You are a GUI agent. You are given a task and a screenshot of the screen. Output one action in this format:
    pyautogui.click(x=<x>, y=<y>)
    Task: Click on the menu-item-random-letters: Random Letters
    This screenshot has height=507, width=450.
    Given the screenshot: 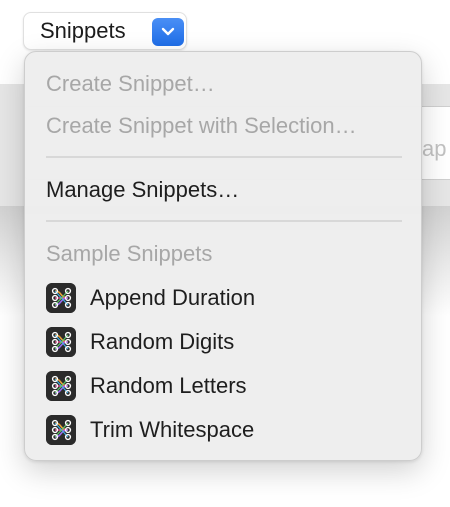 What is the action you would take?
    pyautogui.click(x=226, y=386)
    